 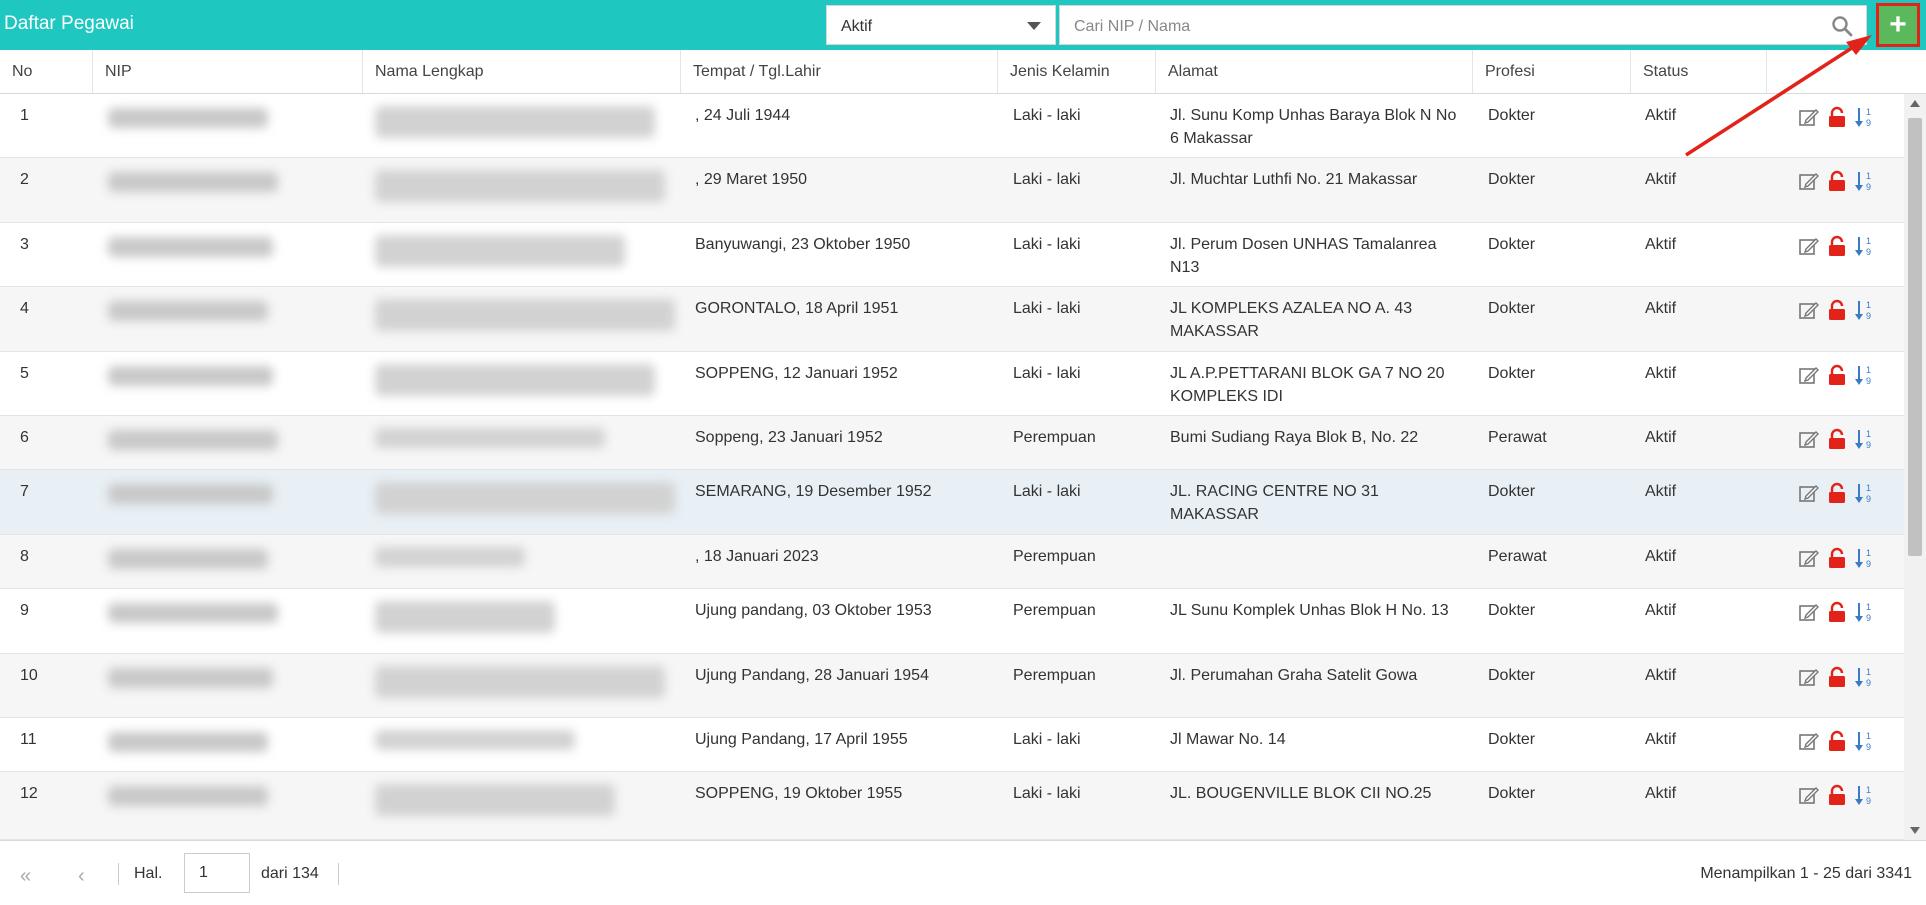 What do you see at coordinates (1842, 26) in the screenshot?
I see `search-icon` at bounding box center [1842, 26].